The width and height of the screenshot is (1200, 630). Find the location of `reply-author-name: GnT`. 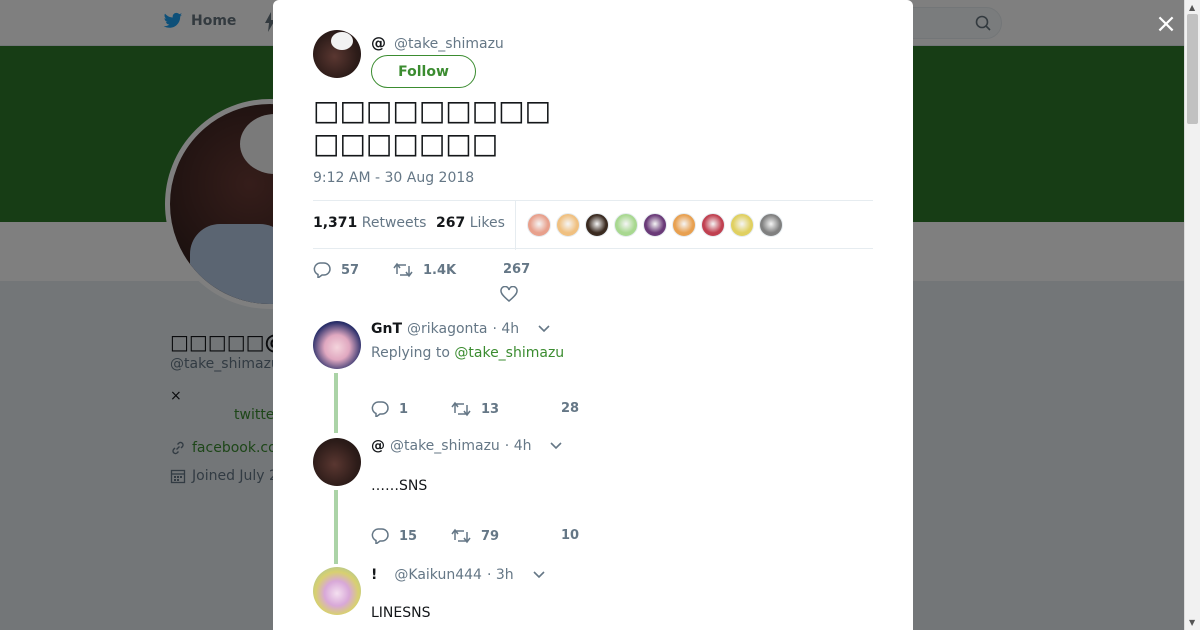

reply-author-name: GnT is located at coordinates (386, 329).